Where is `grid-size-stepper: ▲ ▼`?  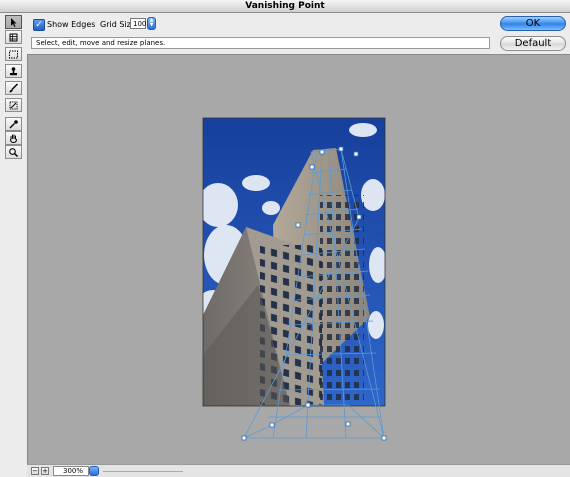
grid-size-stepper: ▲ ▼ is located at coordinates (151, 23).